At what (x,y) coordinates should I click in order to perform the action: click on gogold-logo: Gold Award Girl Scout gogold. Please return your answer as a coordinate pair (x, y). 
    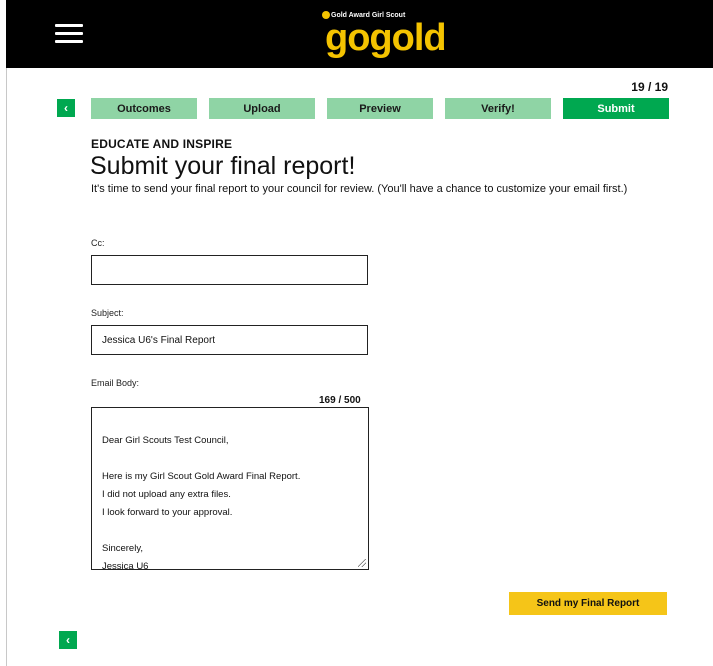
    Looking at the image, I should click on (390, 34).